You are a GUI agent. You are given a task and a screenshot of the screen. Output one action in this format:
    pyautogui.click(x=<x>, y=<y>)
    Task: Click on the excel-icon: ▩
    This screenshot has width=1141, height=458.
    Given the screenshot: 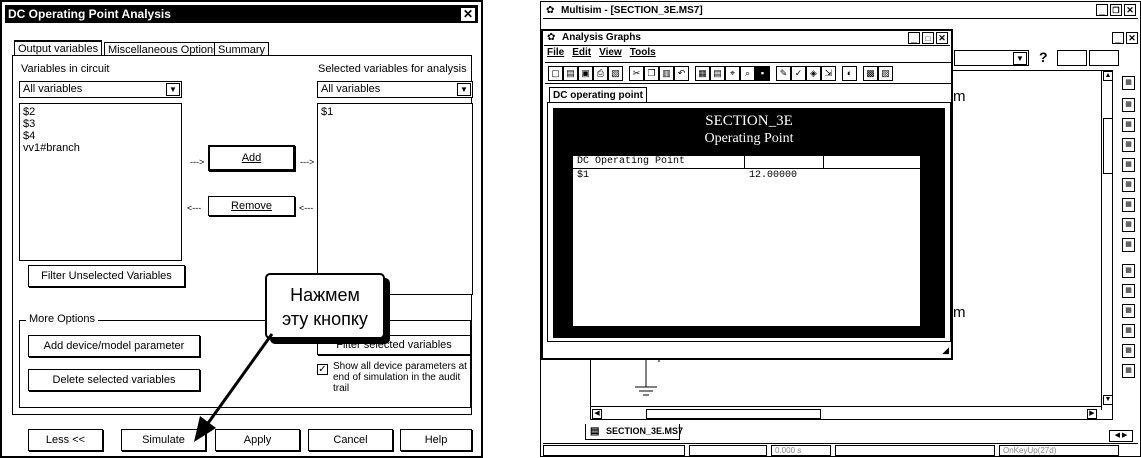 What is the action you would take?
    pyautogui.click(x=870, y=73)
    